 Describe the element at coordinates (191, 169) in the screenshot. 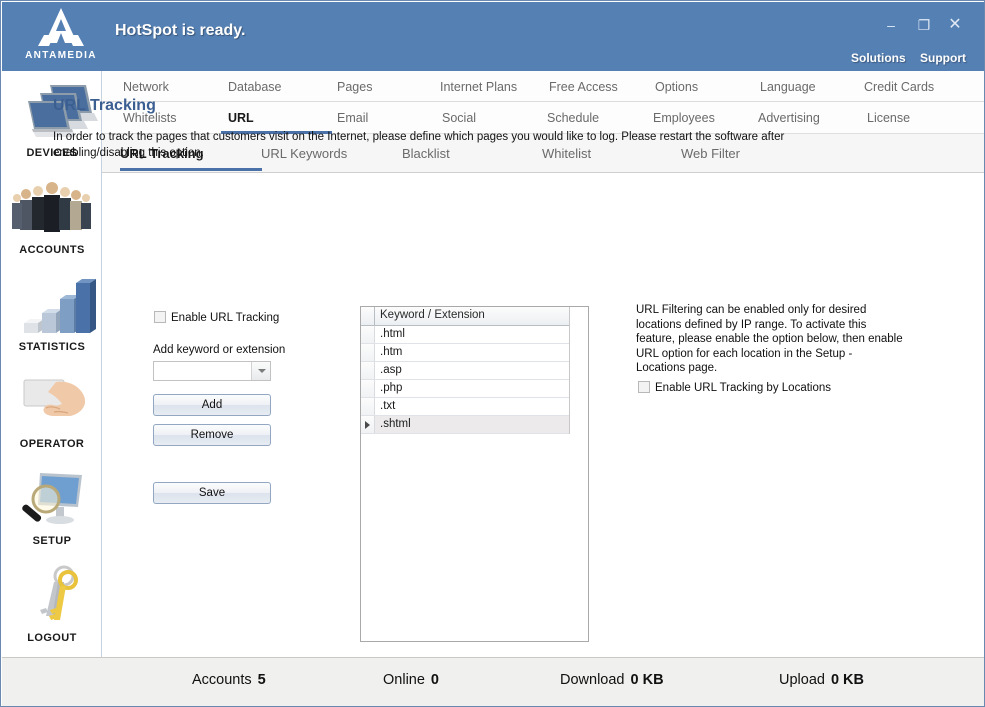

I see `tab-url-tracking-underline` at that location.